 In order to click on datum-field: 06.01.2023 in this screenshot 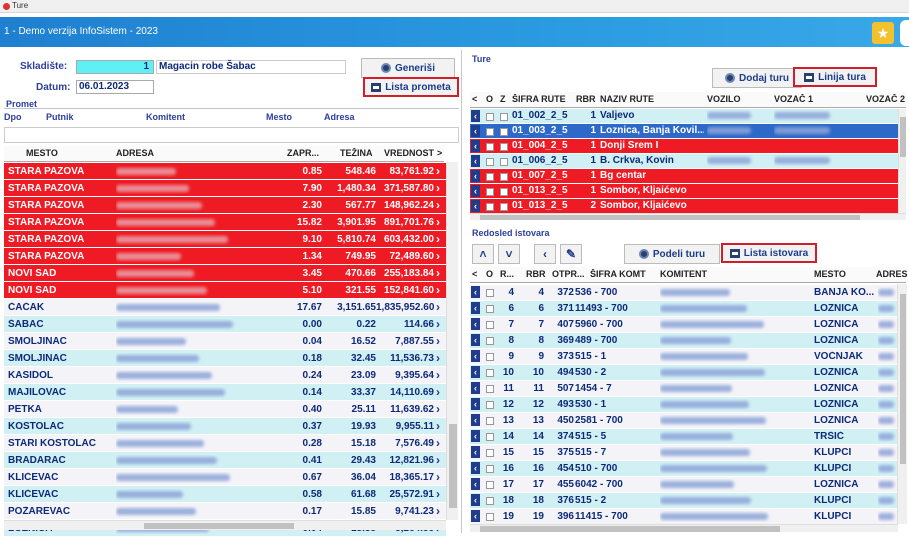, I will do `click(115, 87)`.